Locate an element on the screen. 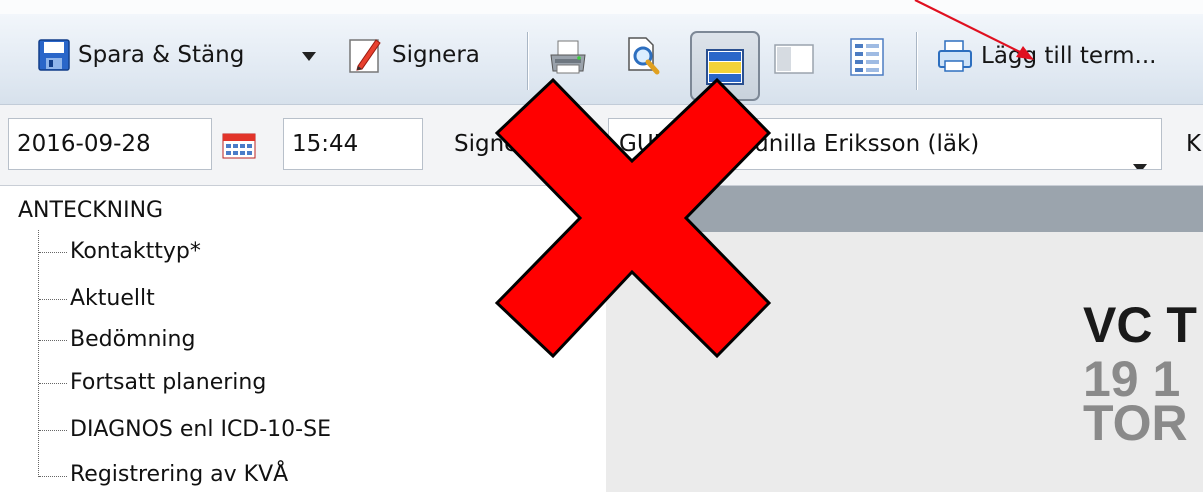 This screenshot has width=1203, height=492. print-preview-icon is located at coordinates (644, 56).